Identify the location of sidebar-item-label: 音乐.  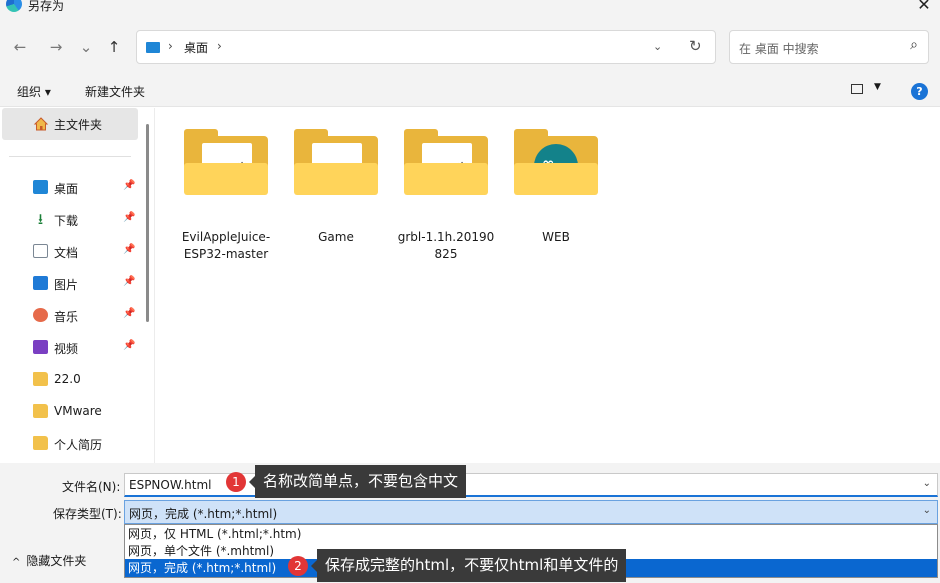
(66, 317).